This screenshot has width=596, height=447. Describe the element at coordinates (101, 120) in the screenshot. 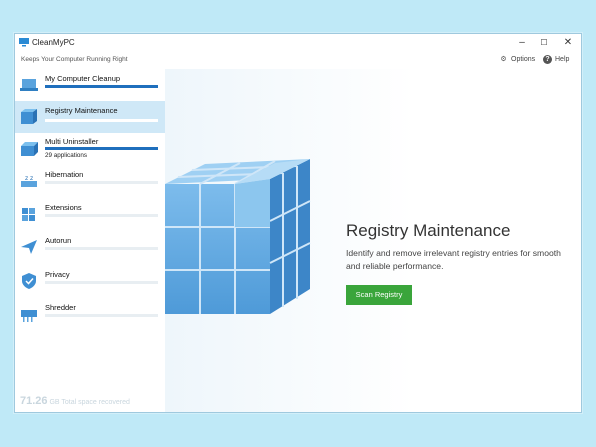

I see `registry-progress-bar` at that location.